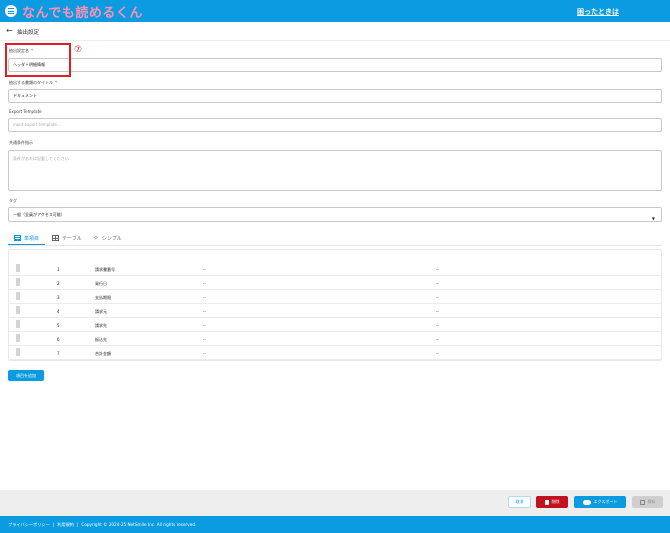 The width and height of the screenshot is (670, 533). I want to click on tag-select: 一般（全員がアクセス可能） ▼, so click(335, 214).